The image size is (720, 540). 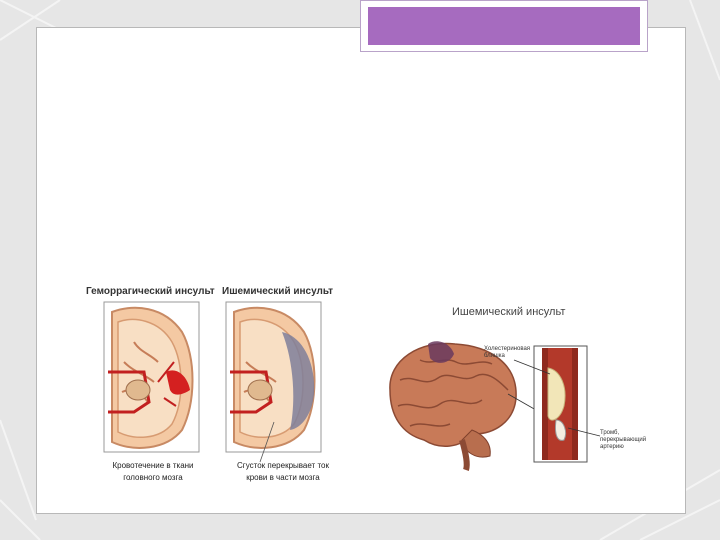 I want to click on note-hemorrhagic: Кровотечение в ткани головного мозга, so click(x=153, y=472).